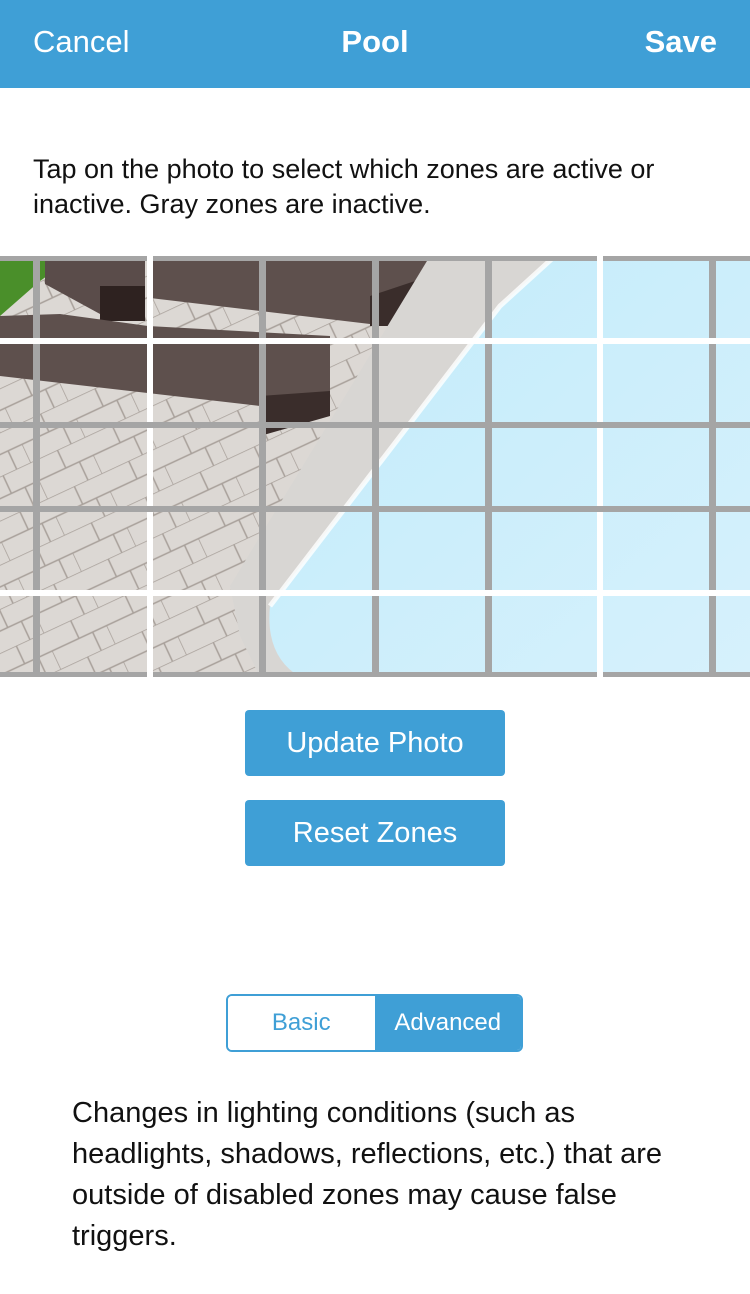 The height and width of the screenshot is (1294, 750). Describe the element at coordinates (447, 1023) in the screenshot. I see `mode-advanced-tab: Advanced` at that location.